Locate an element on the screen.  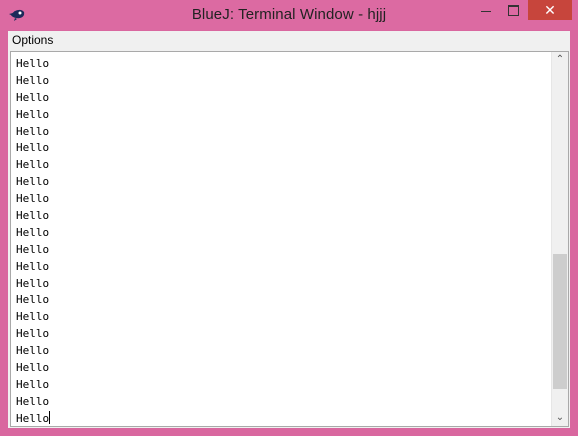
maximize-button is located at coordinates (513, 10).